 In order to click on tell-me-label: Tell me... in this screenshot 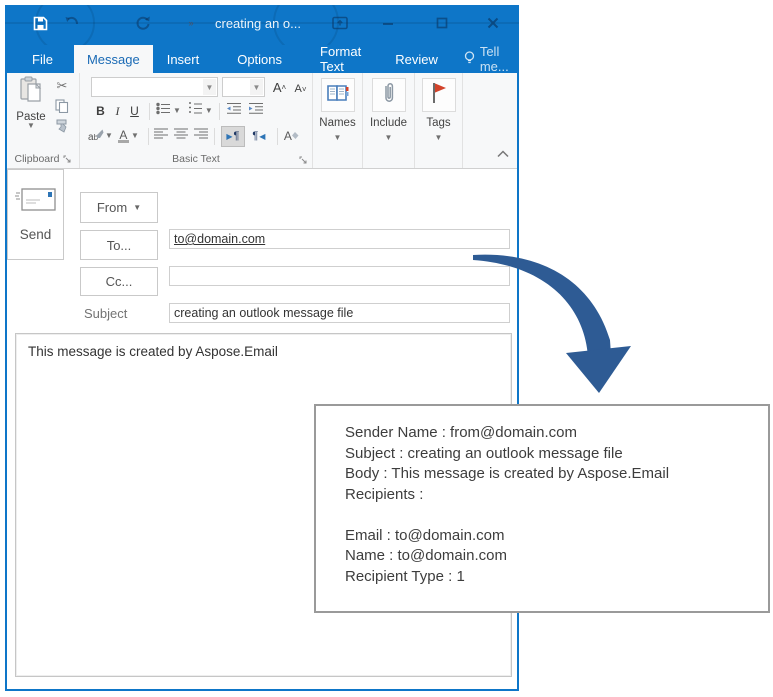, I will do `click(494, 59)`.